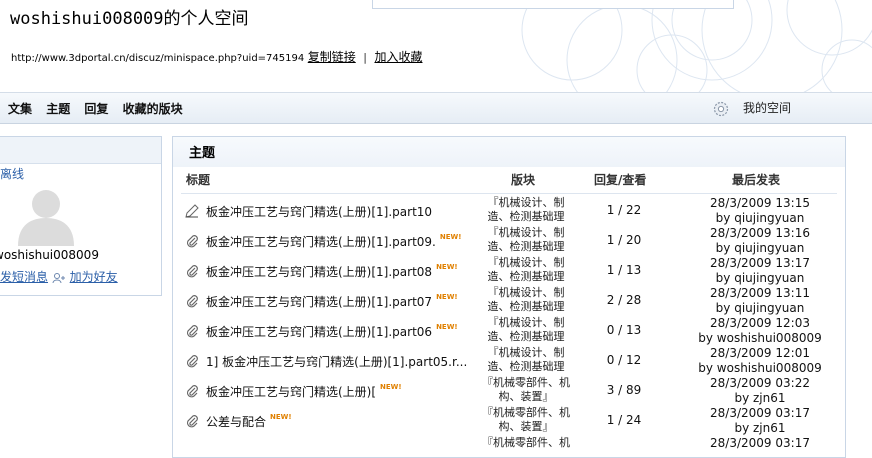 The width and height of the screenshot is (872, 458). I want to click on topic-link: 板金冲压工艺与窍门精选(上册)[NEW!, so click(304, 391).